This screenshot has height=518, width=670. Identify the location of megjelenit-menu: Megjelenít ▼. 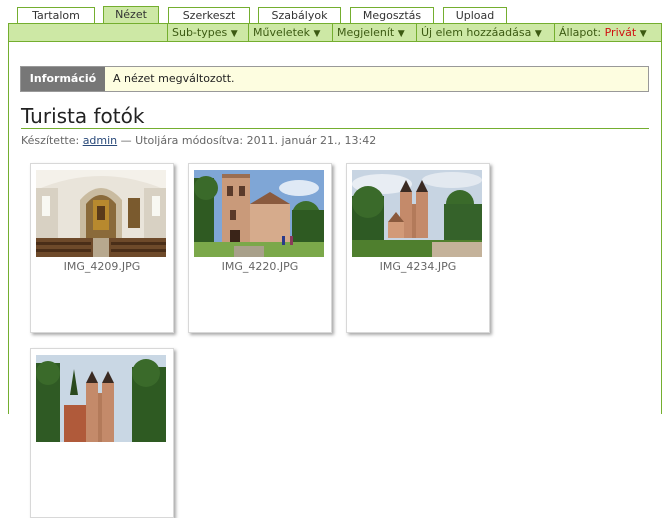
(374, 32).